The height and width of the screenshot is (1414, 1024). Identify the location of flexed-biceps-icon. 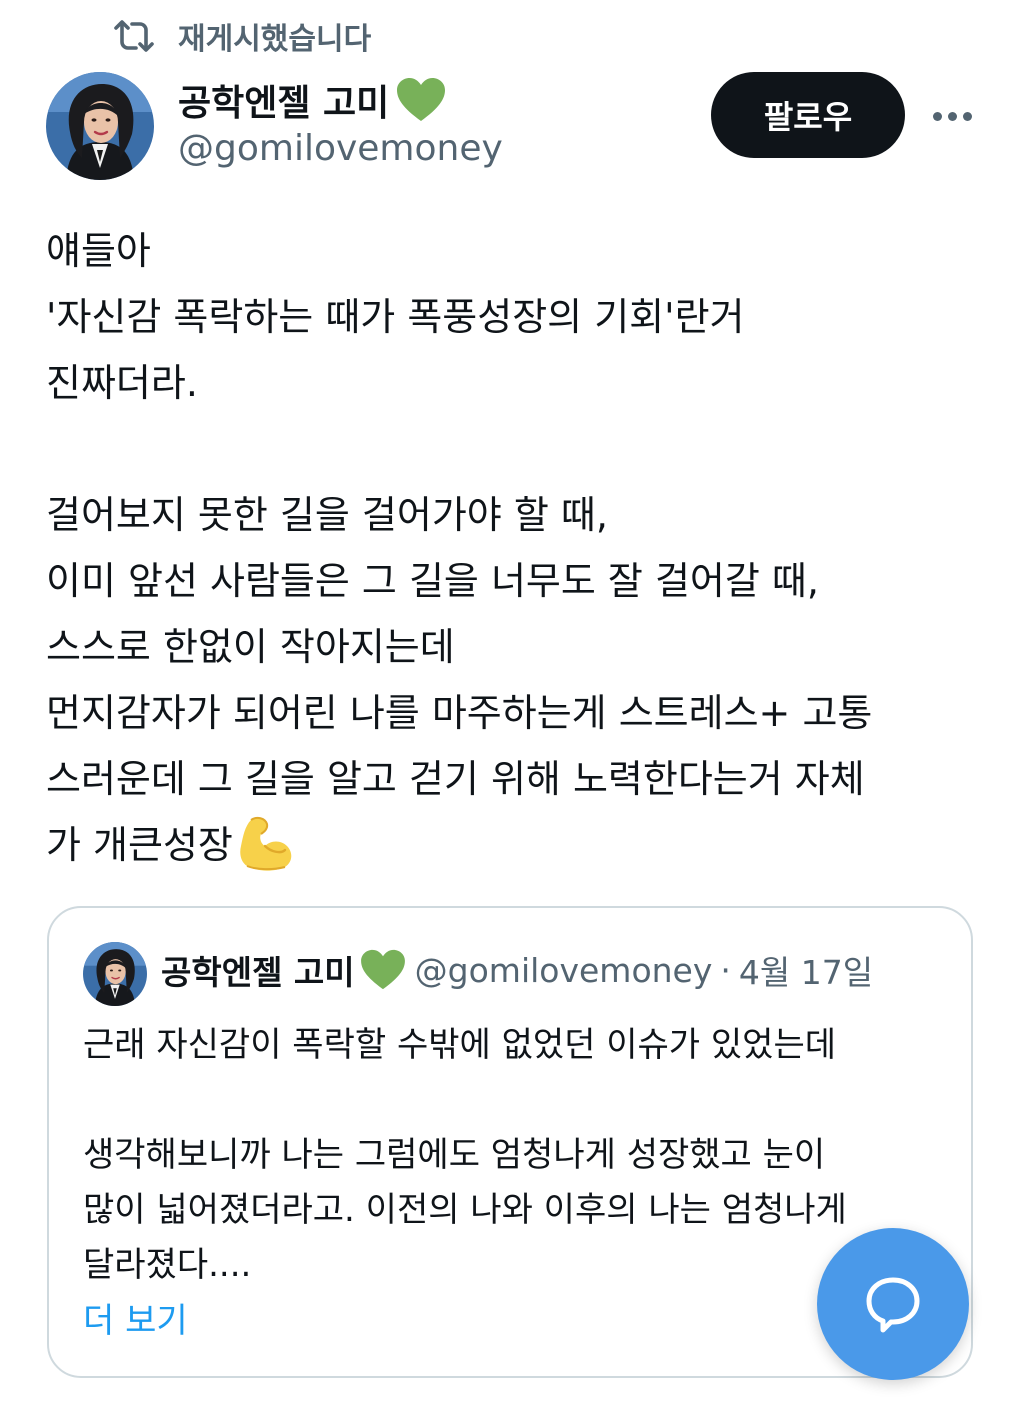
(266, 843).